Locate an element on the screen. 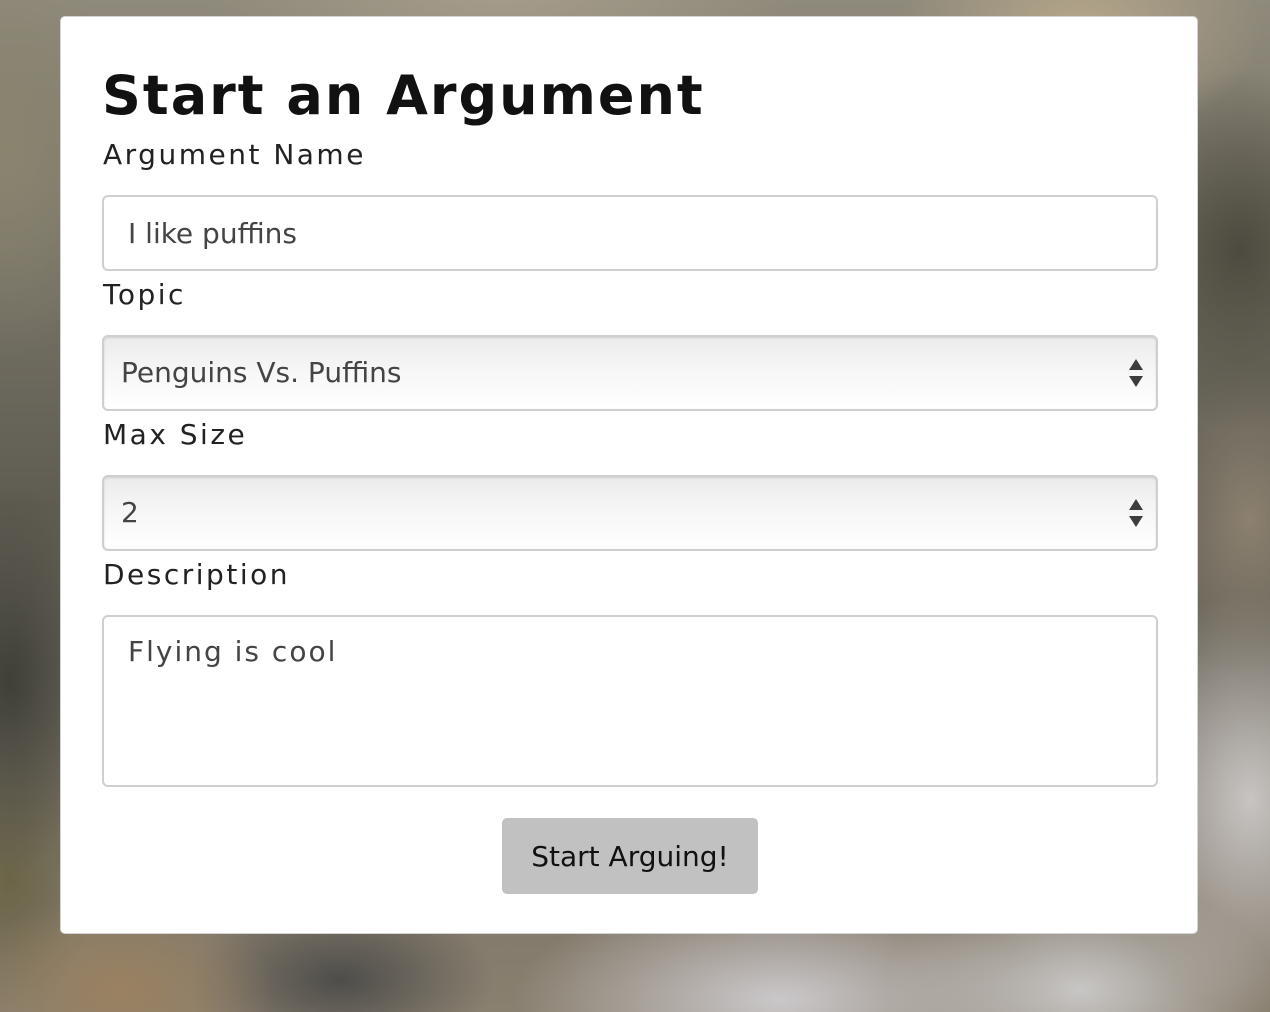 The image size is (1270, 1012). page-title: Start an Argument is located at coordinates (403, 95).